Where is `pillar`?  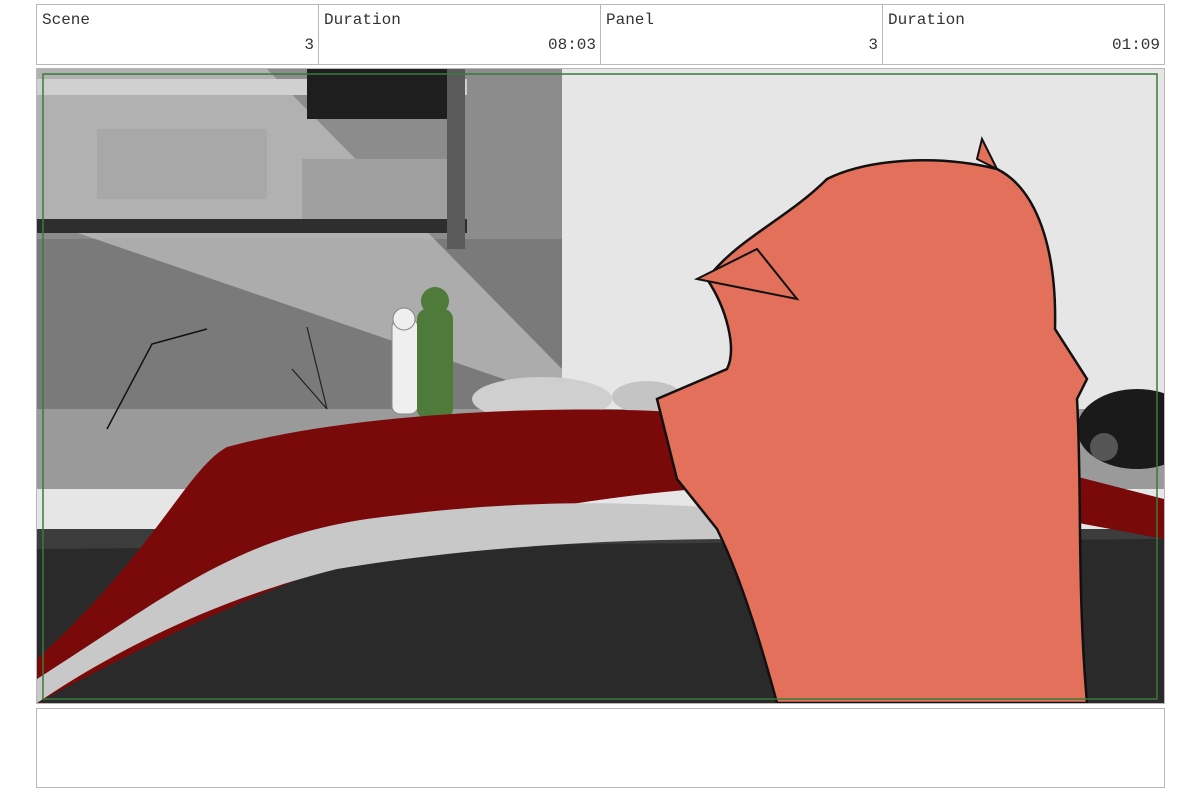 pillar is located at coordinates (456, 159).